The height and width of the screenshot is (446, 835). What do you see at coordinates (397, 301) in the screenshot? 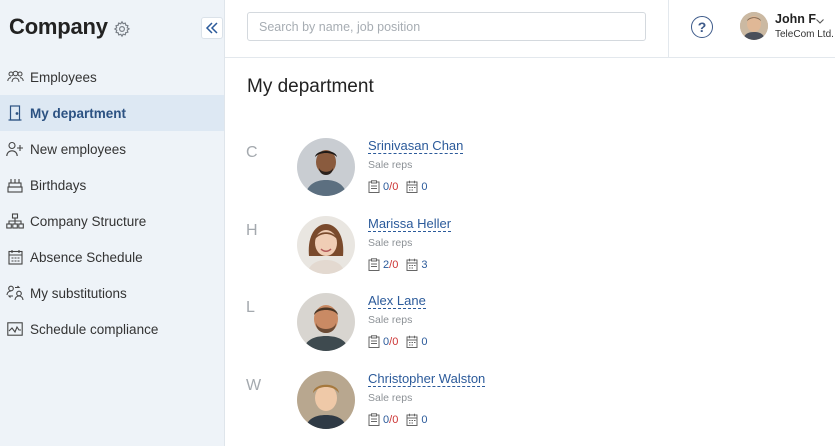
I see `employee-name-link: Alex Lane` at bounding box center [397, 301].